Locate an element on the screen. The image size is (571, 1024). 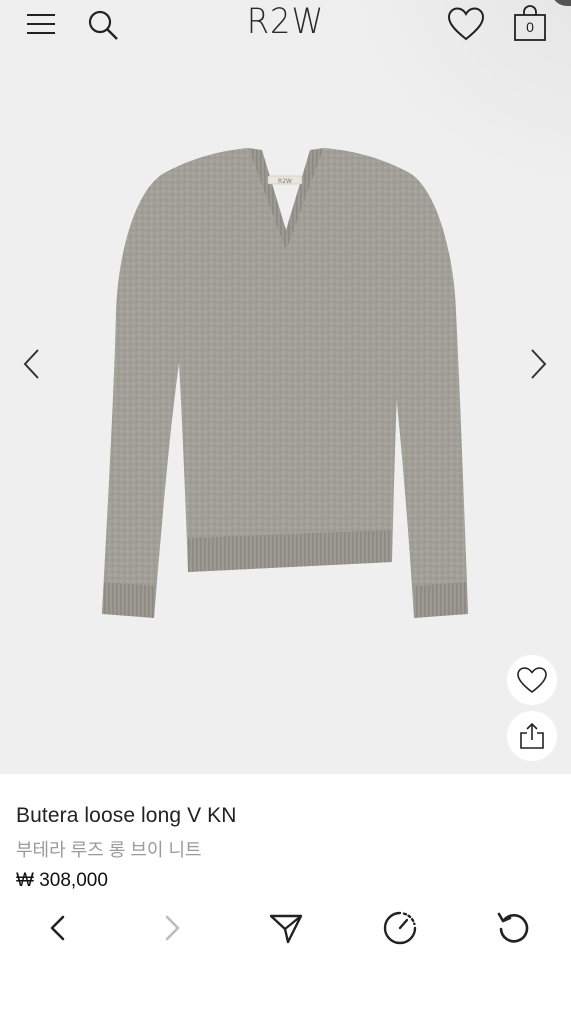
site-header: R2W 0 is located at coordinates (285, 25).